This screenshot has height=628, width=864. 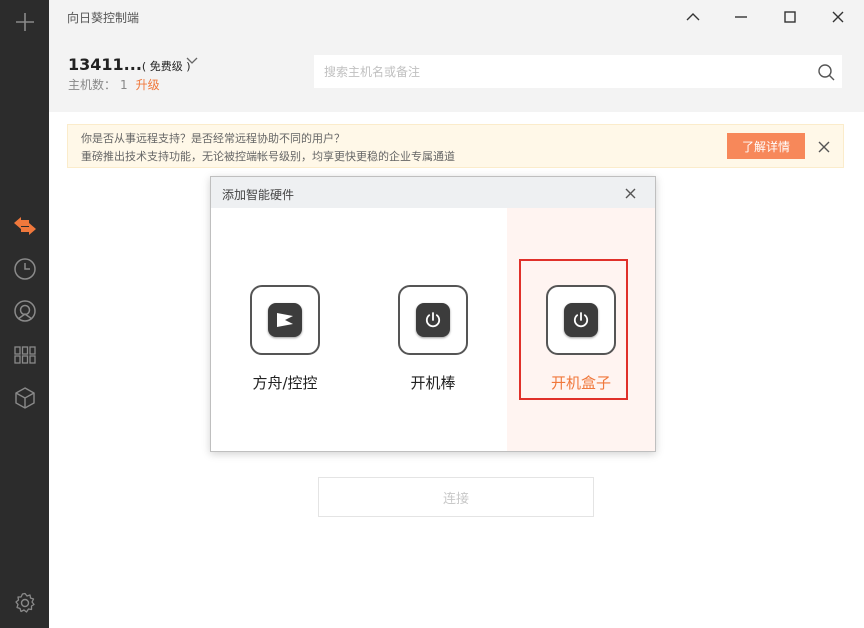 I want to click on dialog-close-button, so click(x=630, y=193).